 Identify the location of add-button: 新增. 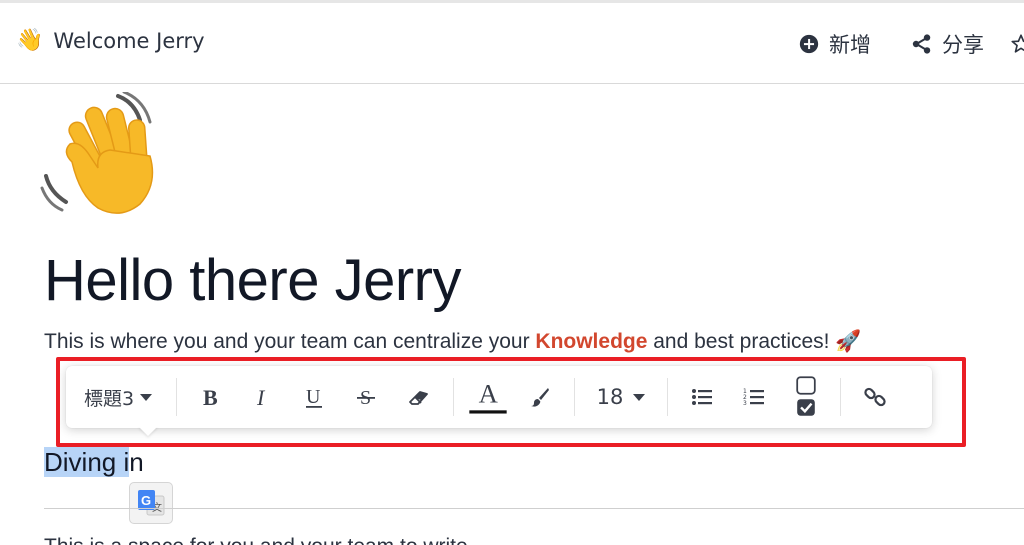
(834, 44).